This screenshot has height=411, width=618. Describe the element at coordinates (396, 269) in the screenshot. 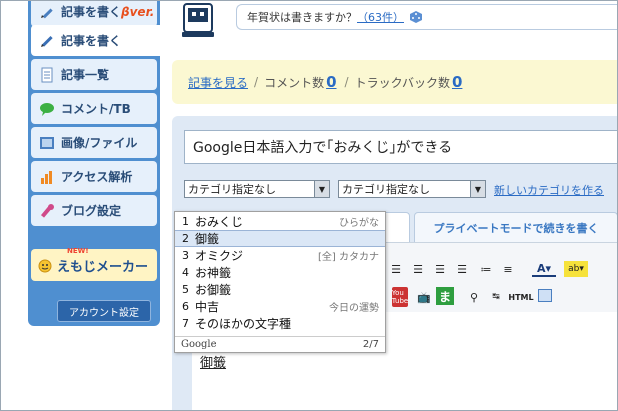

I see `align-left-icon: ☰` at that location.